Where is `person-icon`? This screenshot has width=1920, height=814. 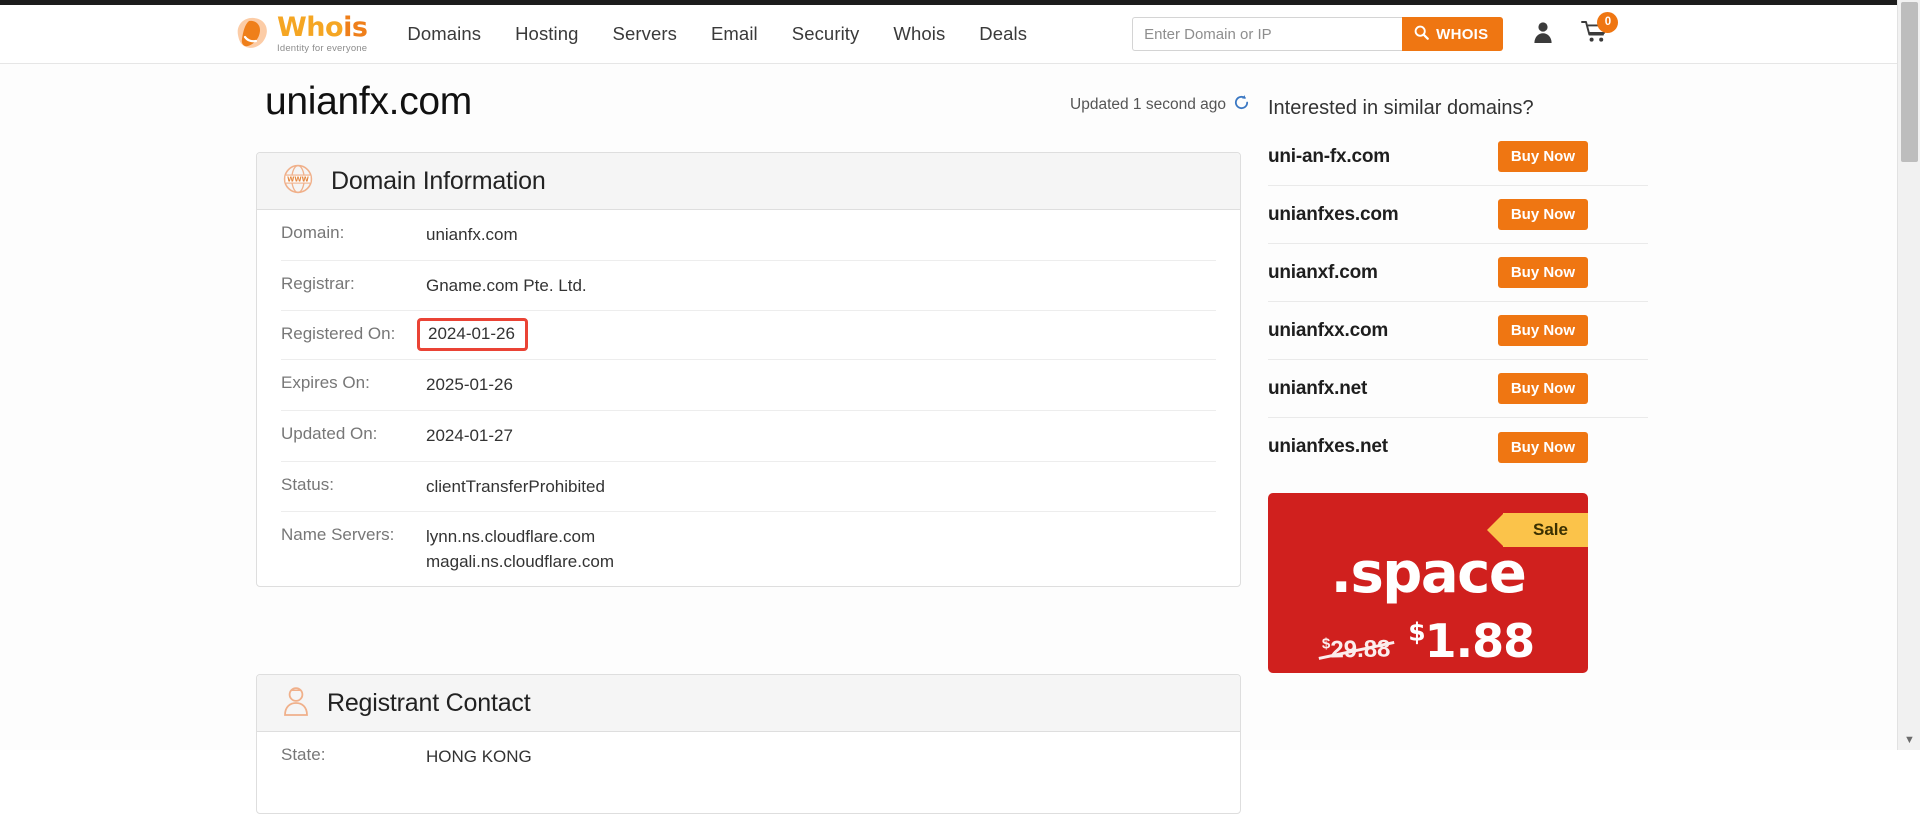
person-icon is located at coordinates (296, 703).